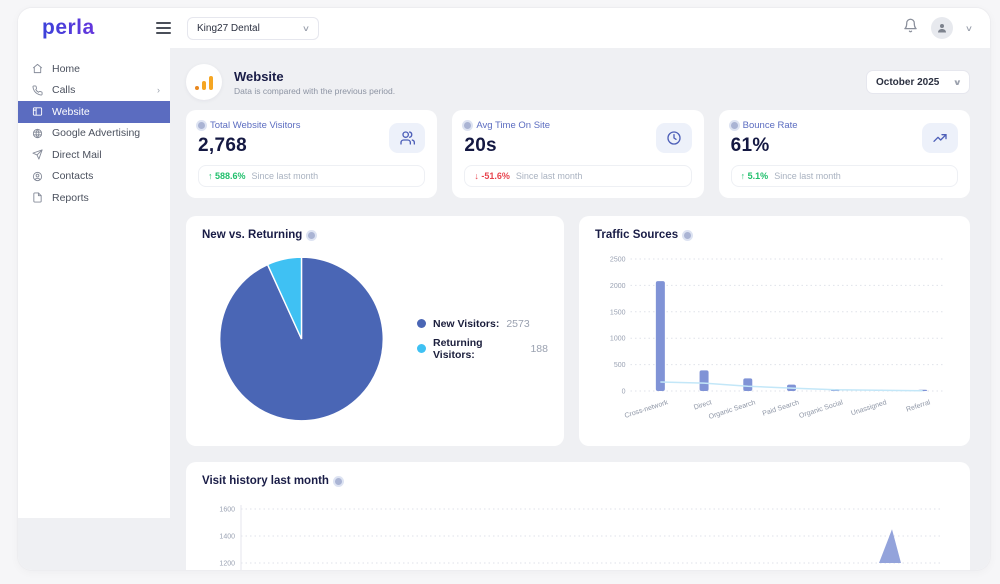 The height and width of the screenshot is (584, 1000). What do you see at coordinates (94, 69) in the screenshot?
I see `sidebar-item-home: Home` at bounding box center [94, 69].